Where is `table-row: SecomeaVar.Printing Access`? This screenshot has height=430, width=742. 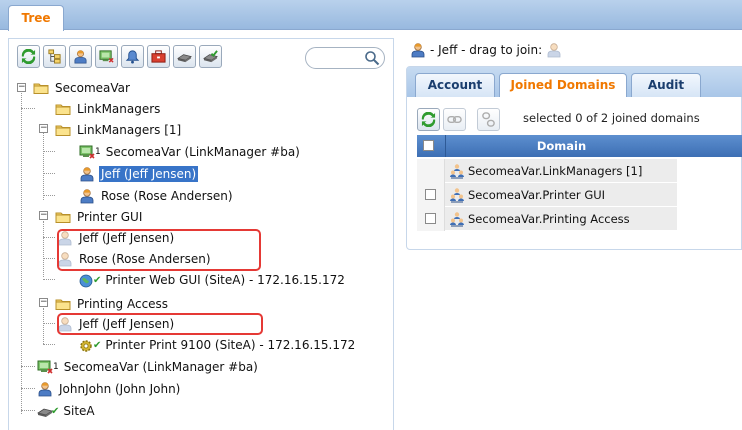
table-row: SecomeaVar.Printing Access is located at coordinates (579, 219).